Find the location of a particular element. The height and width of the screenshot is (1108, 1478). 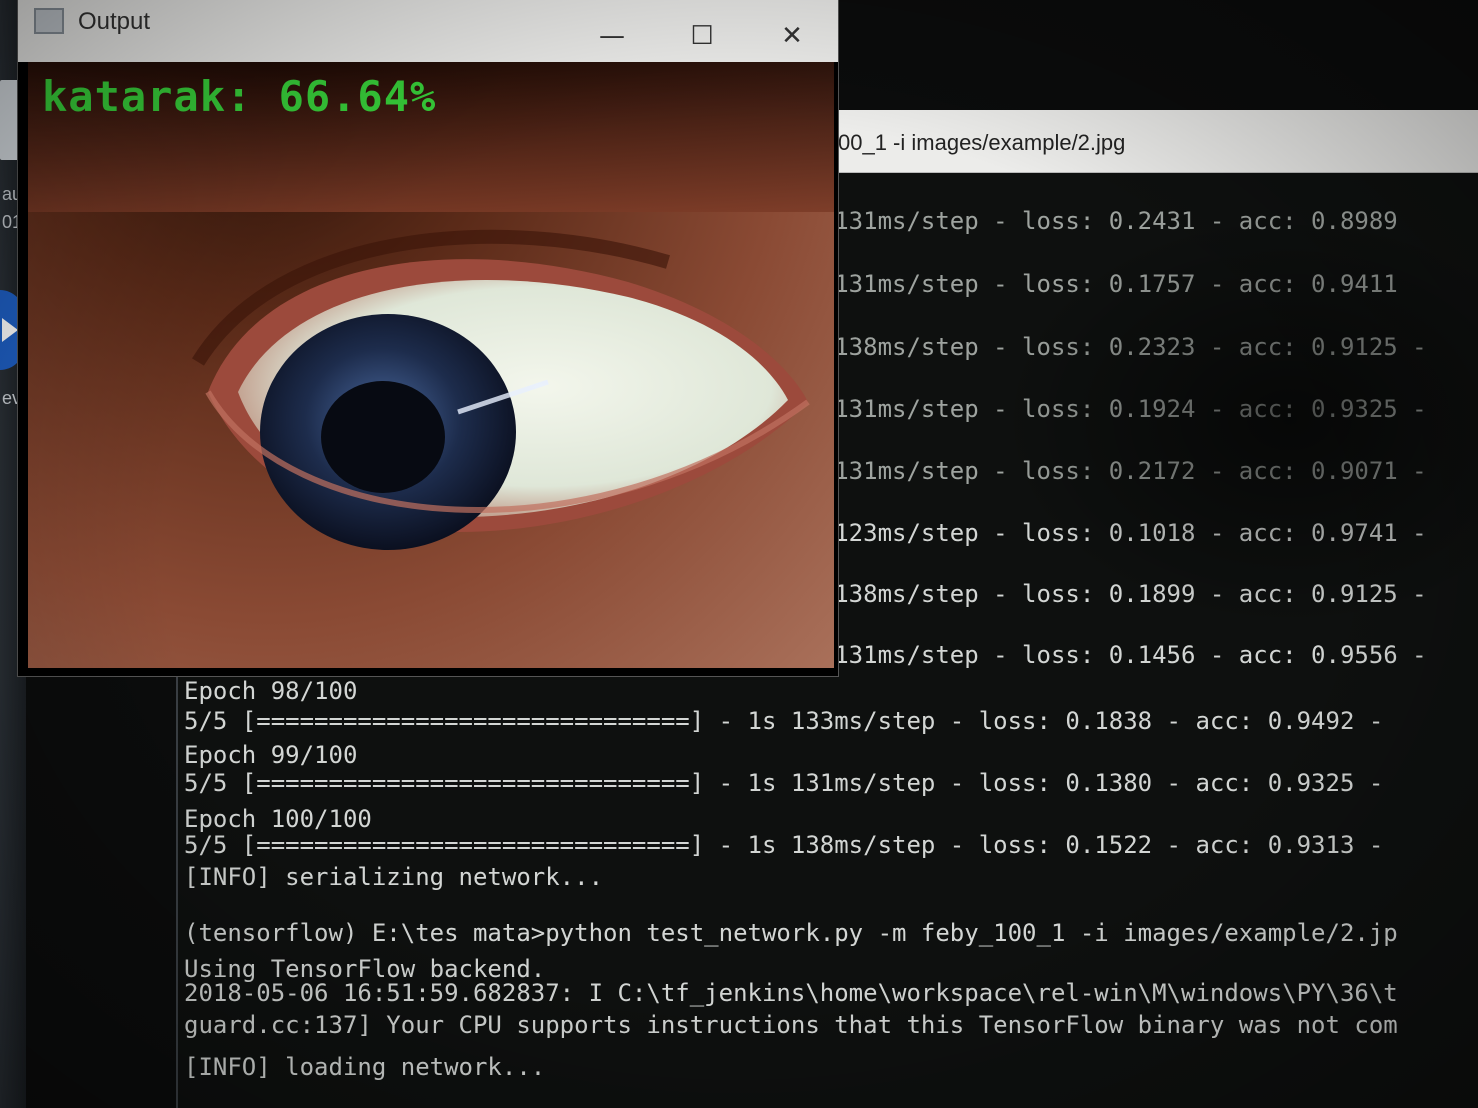

prediction-label: katarak: 66.64% is located at coordinates (239, 96).